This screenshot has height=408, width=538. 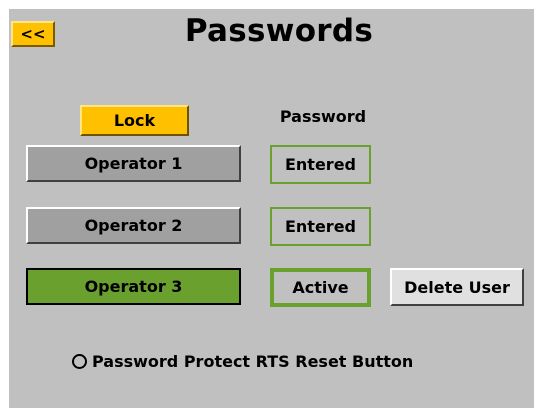 What do you see at coordinates (253, 361) in the screenshot?
I see `protect-reset-label: Password Protect RTS Reset Button` at bounding box center [253, 361].